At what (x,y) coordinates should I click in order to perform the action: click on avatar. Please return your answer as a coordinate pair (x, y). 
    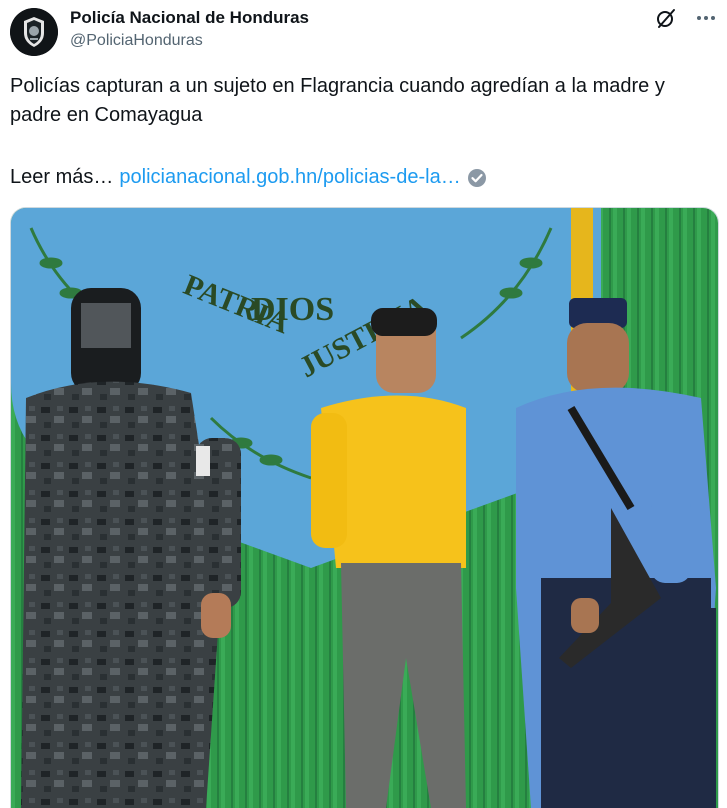
    Looking at the image, I should click on (34, 32).